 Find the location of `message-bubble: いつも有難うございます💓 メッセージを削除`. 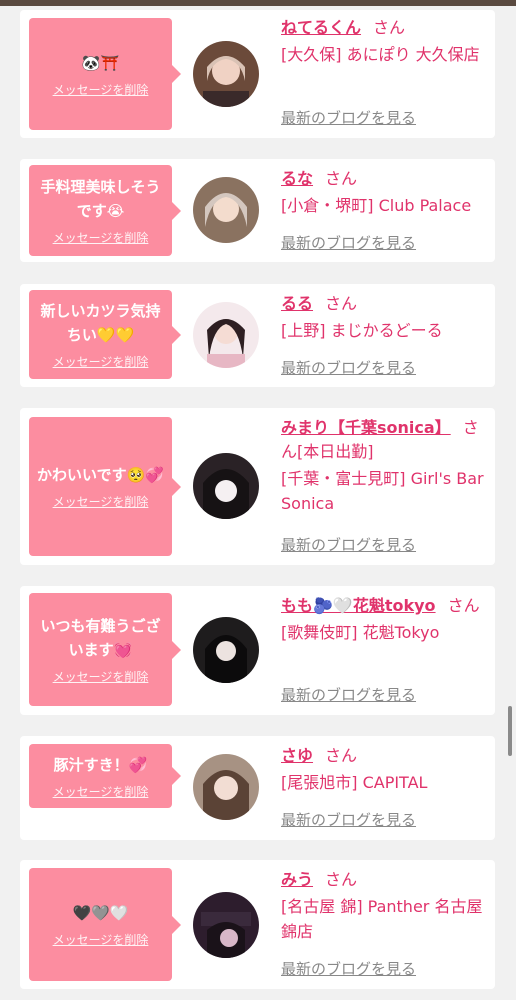

message-bubble: いつも有難うございます💓 メッセージを削除 is located at coordinates (105, 649).